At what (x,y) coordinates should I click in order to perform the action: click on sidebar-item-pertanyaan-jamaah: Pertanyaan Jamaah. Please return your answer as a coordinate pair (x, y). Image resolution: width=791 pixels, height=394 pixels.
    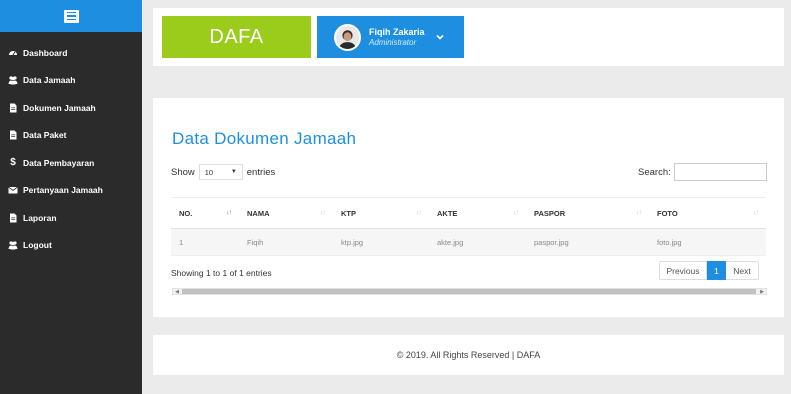
    Looking at the image, I should click on (71, 191).